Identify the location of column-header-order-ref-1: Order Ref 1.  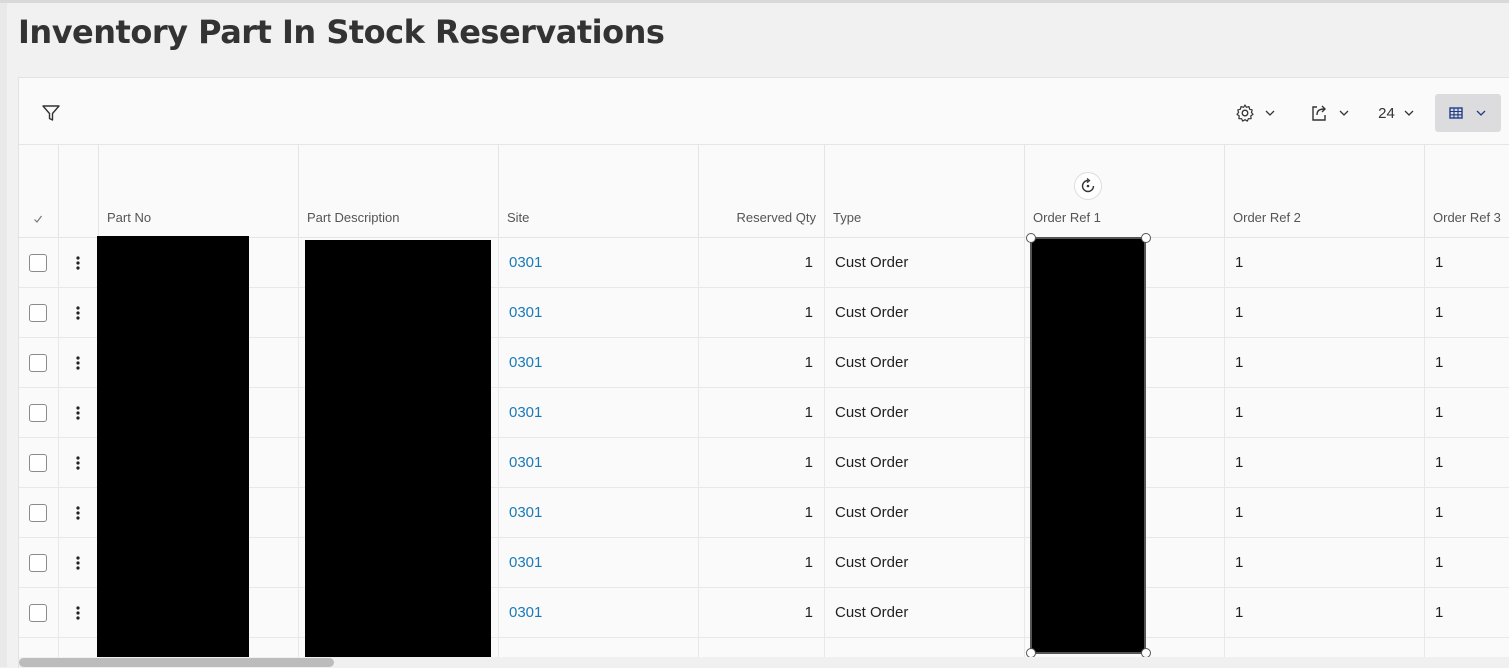
(1125, 191).